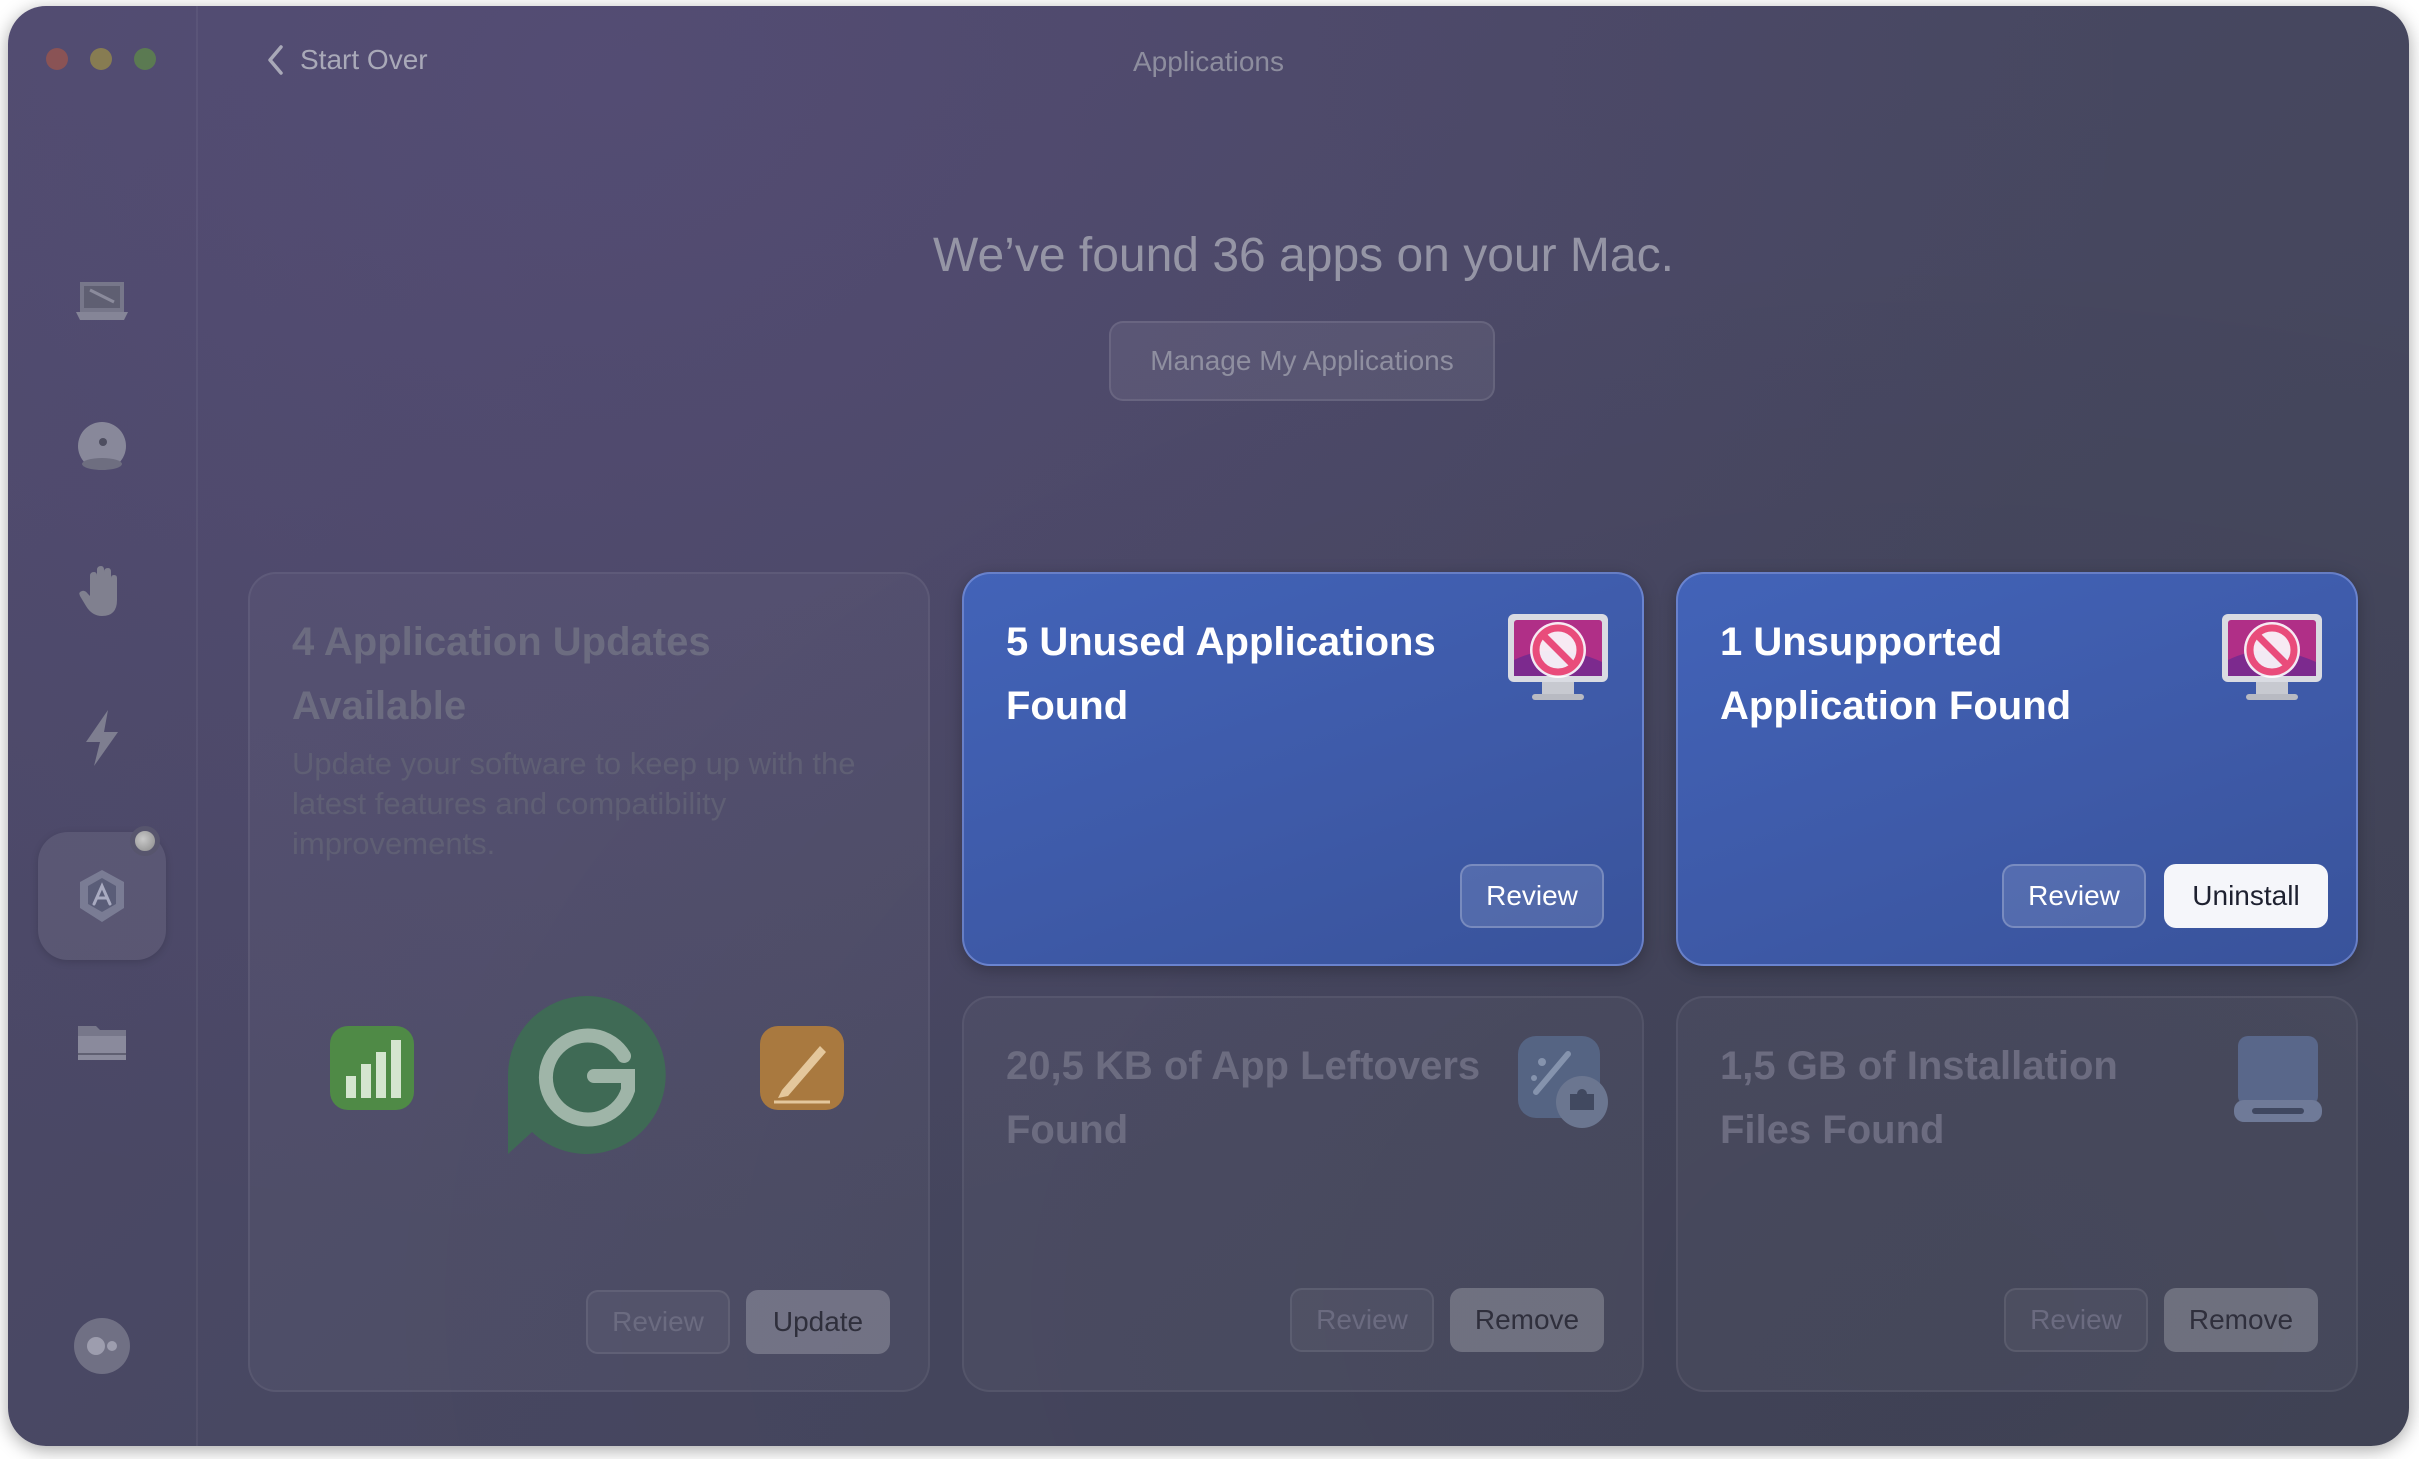 The width and height of the screenshot is (2419, 1459). I want to click on sphere-icon, so click(102, 446).